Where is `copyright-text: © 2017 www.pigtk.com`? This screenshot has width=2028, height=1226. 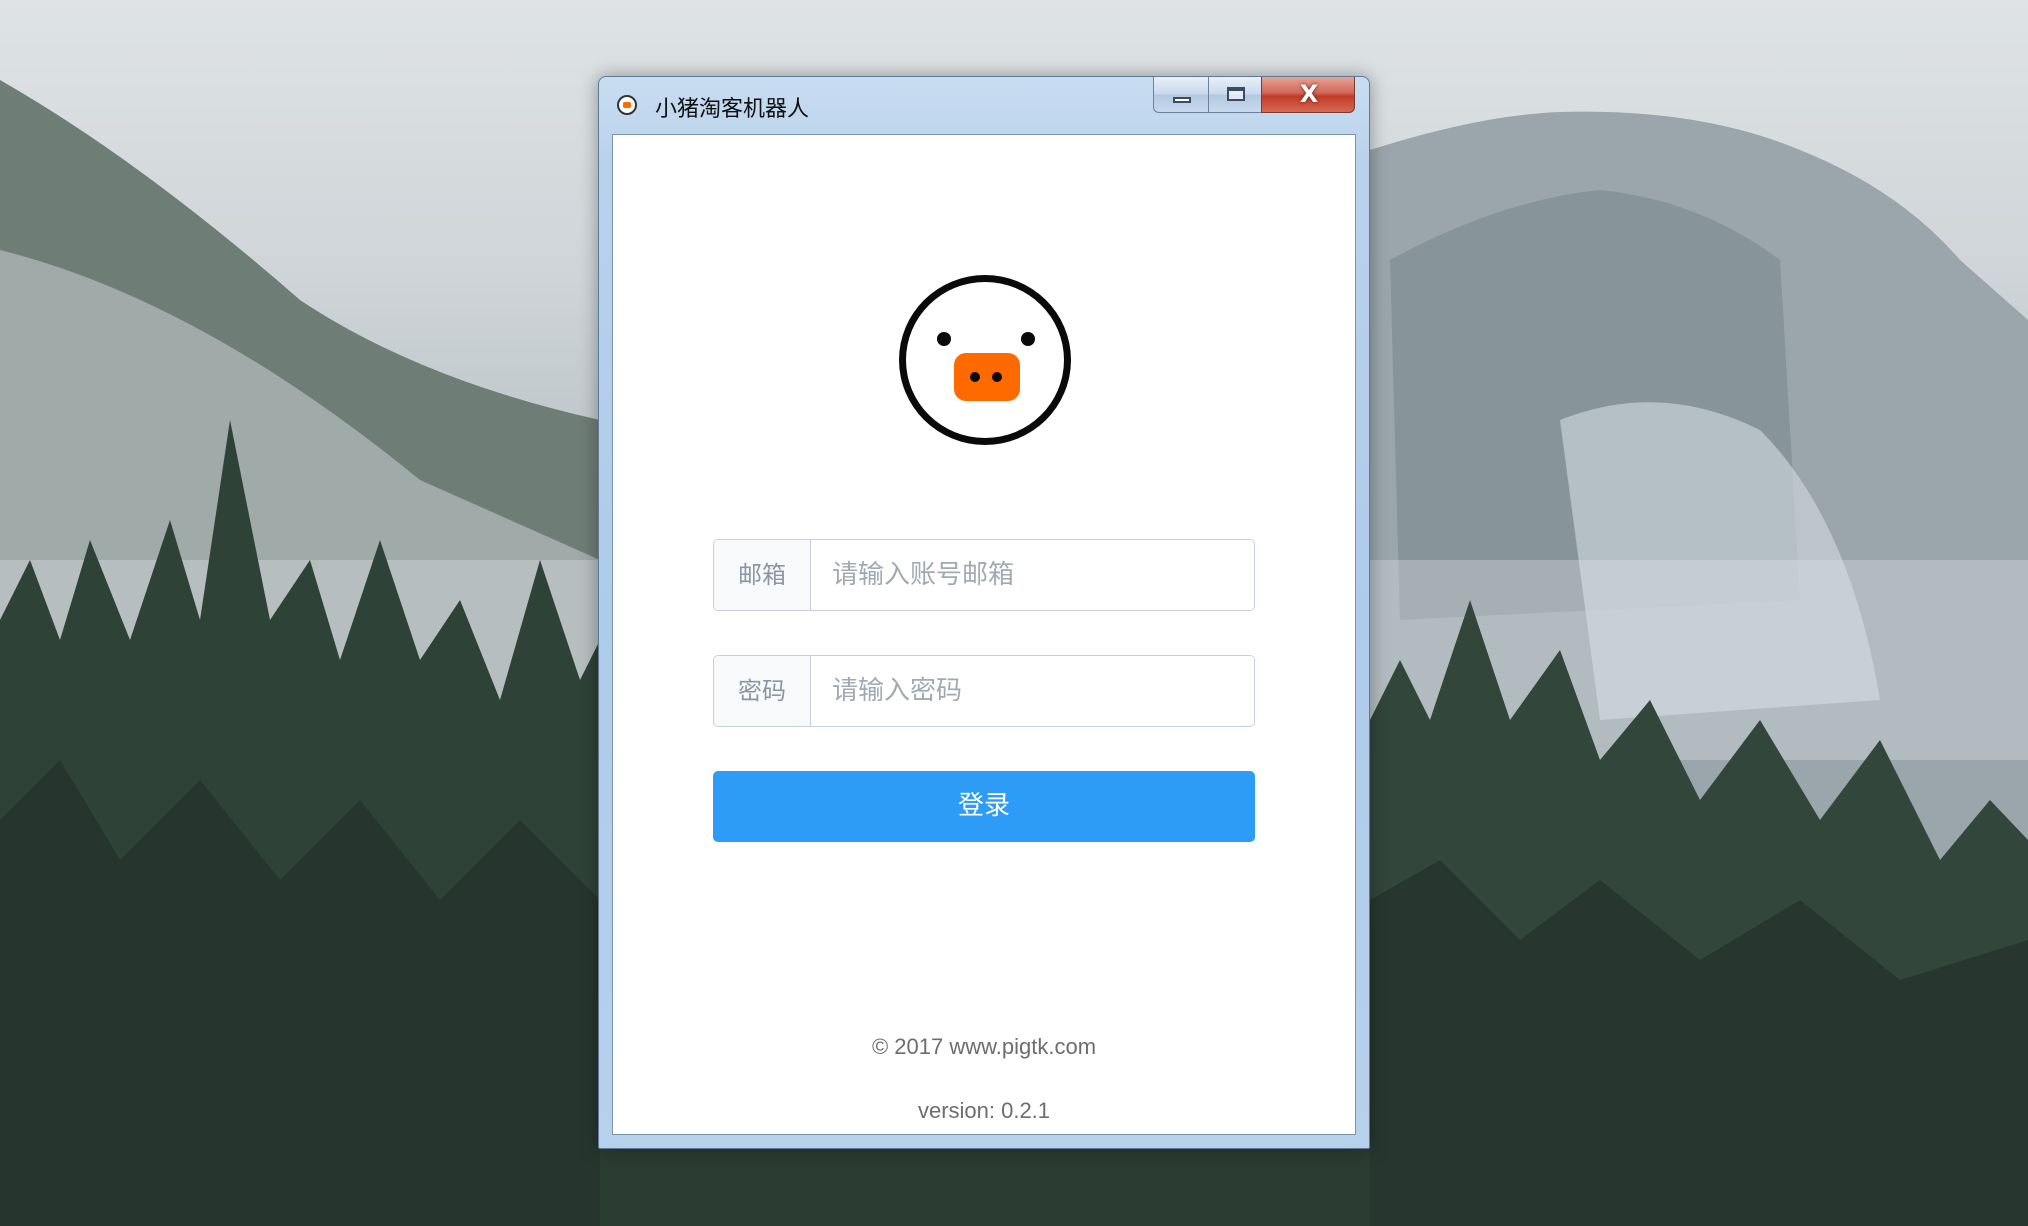
copyright-text: © 2017 www.pigtk.com is located at coordinates (984, 1046).